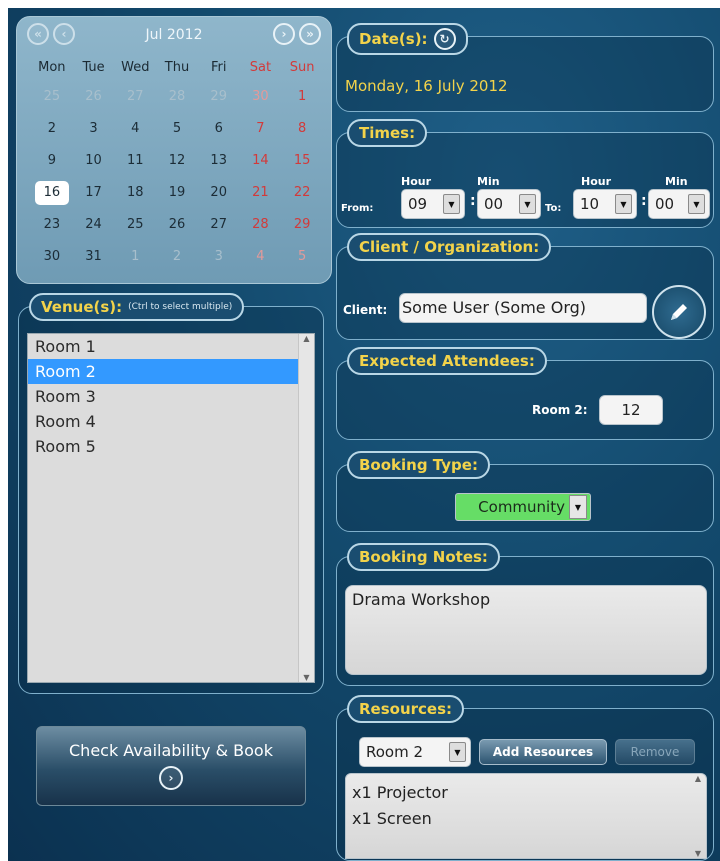 Image resolution: width=720 pixels, height=861 pixels. Describe the element at coordinates (302, 67) in the screenshot. I see `weekday-header: Sun` at that location.